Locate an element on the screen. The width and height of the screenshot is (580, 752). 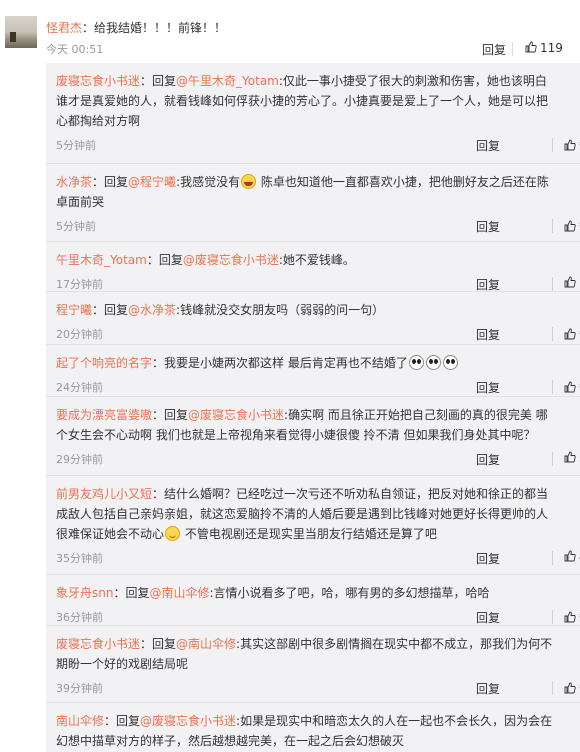
reply-time: 36分钟前 is located at coordinates (79, 617).